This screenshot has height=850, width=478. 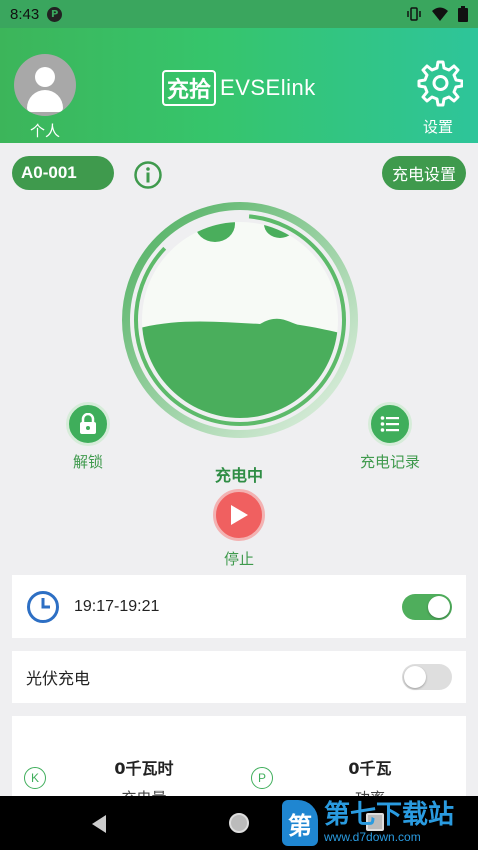 I want to click on play-icon, so click(x=239, y=515).